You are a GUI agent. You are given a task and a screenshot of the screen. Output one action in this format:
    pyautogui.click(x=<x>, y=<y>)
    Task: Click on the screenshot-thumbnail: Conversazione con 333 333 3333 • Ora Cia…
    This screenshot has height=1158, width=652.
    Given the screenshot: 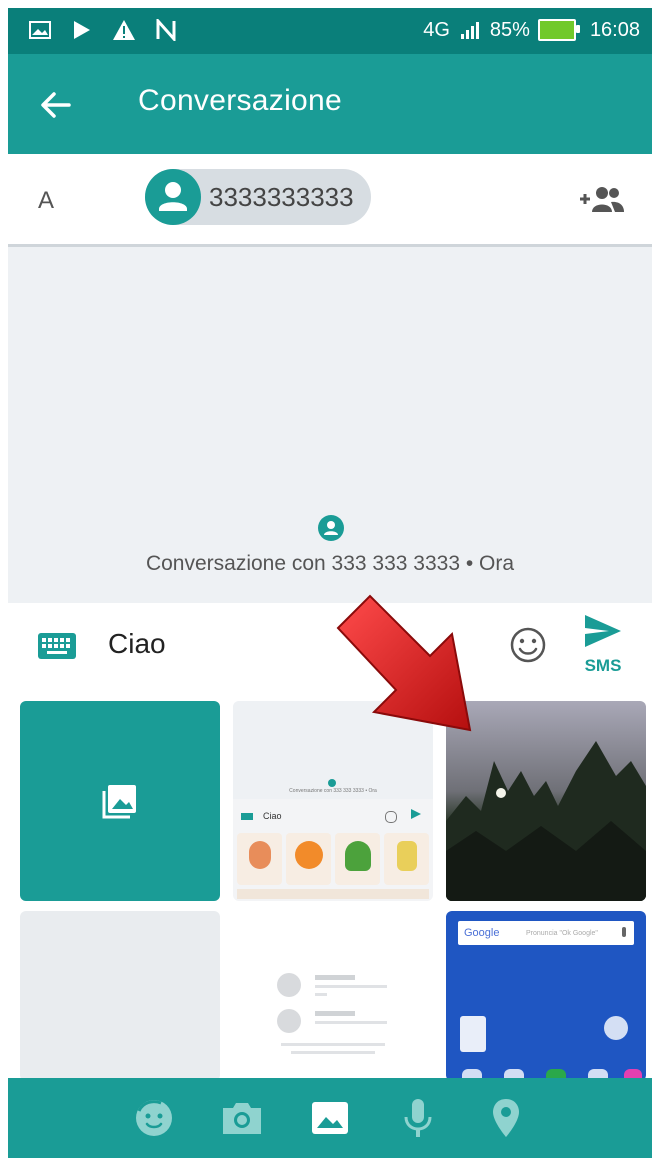 What is the action you would take?
    pyautogui.click(x=333, y=801)
    